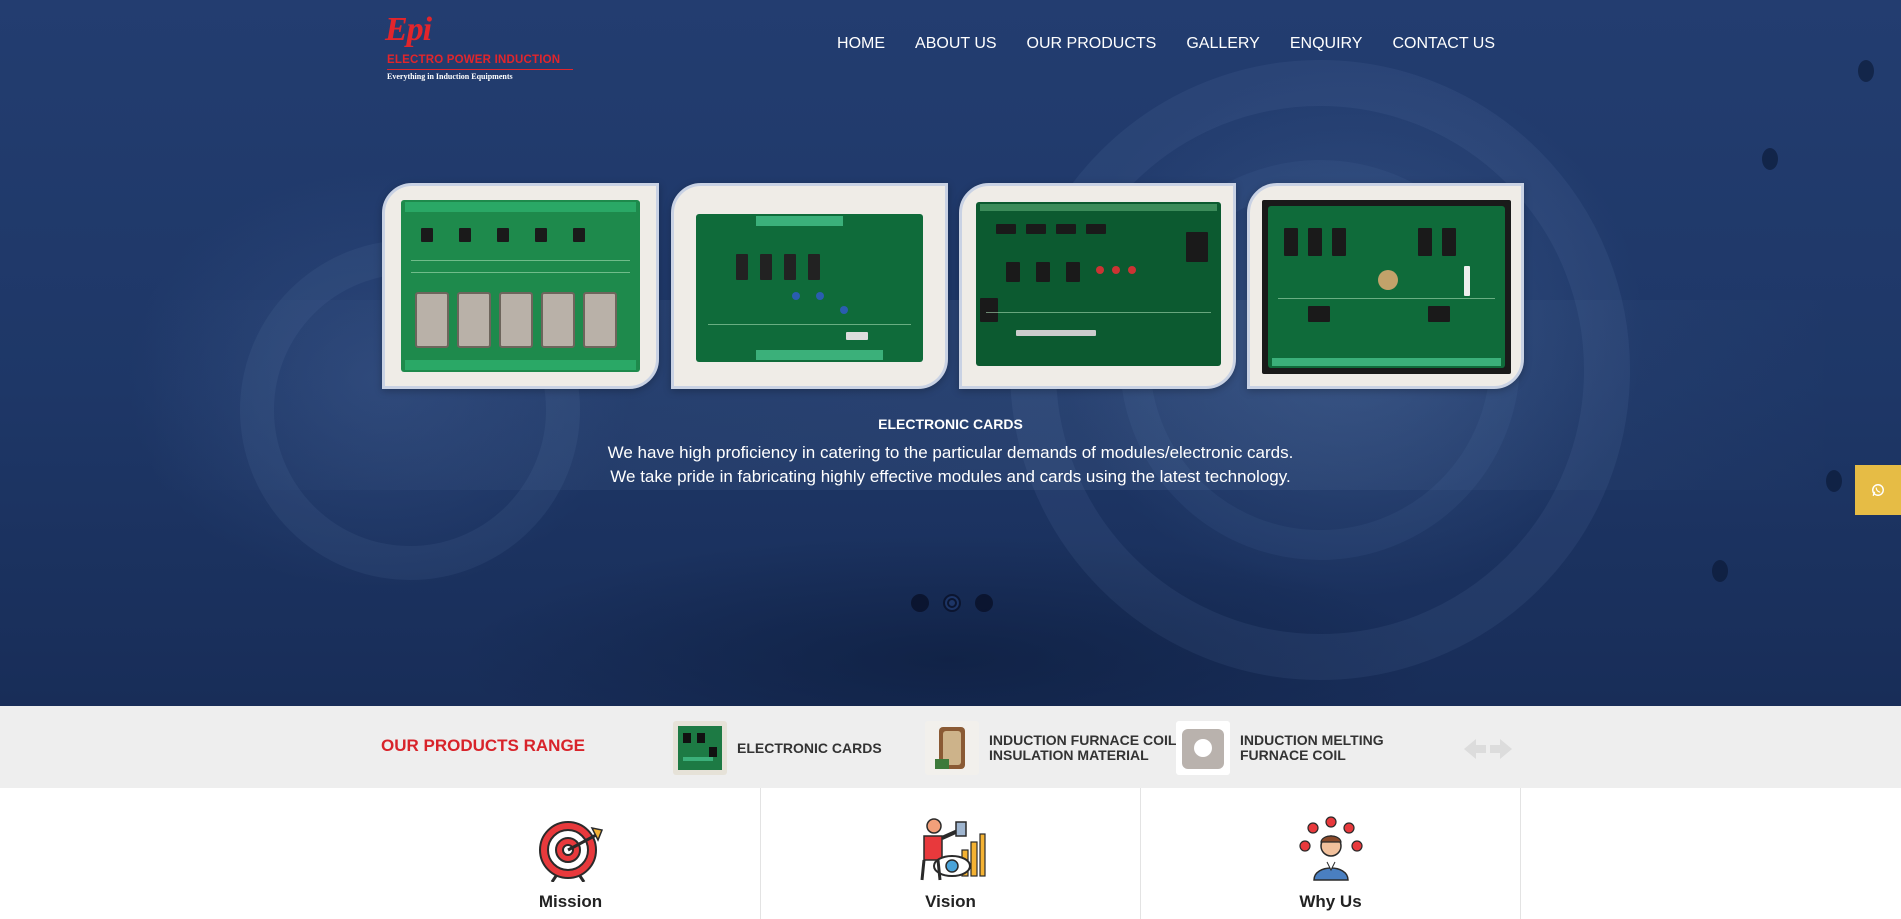  What do you see at coordinates (950, 901) in the screenshot?
I see `feature-label: Vision` at bounding box center [950, 901].